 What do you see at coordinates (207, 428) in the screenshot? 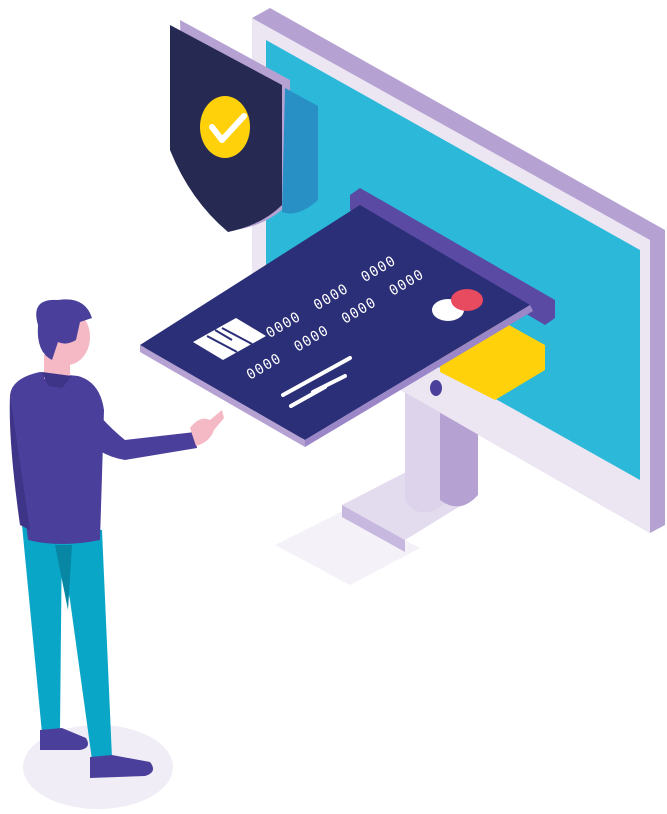
I see `person-hand` at bounding box center [207, 428].